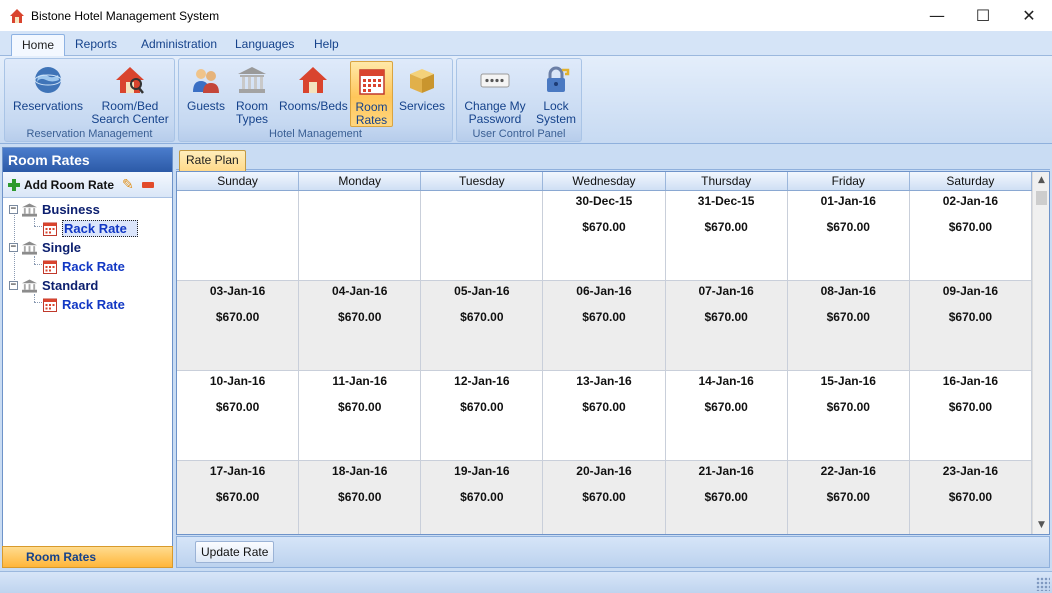  What do you see at coordinates (937, 15) in the screenshot?
I see `minimize-button: —` at bounding box center [937, 15].